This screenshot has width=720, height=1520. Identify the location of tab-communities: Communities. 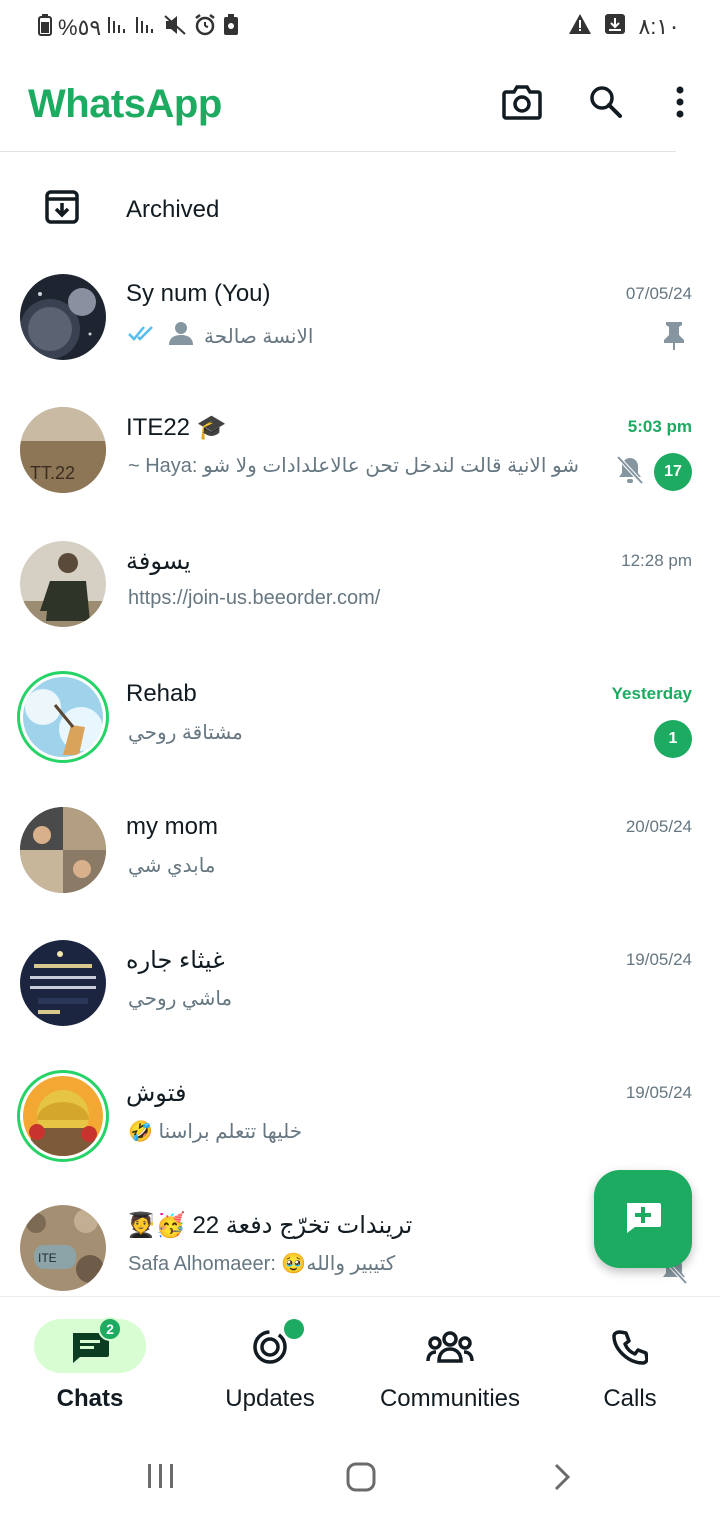
(450, 1365).